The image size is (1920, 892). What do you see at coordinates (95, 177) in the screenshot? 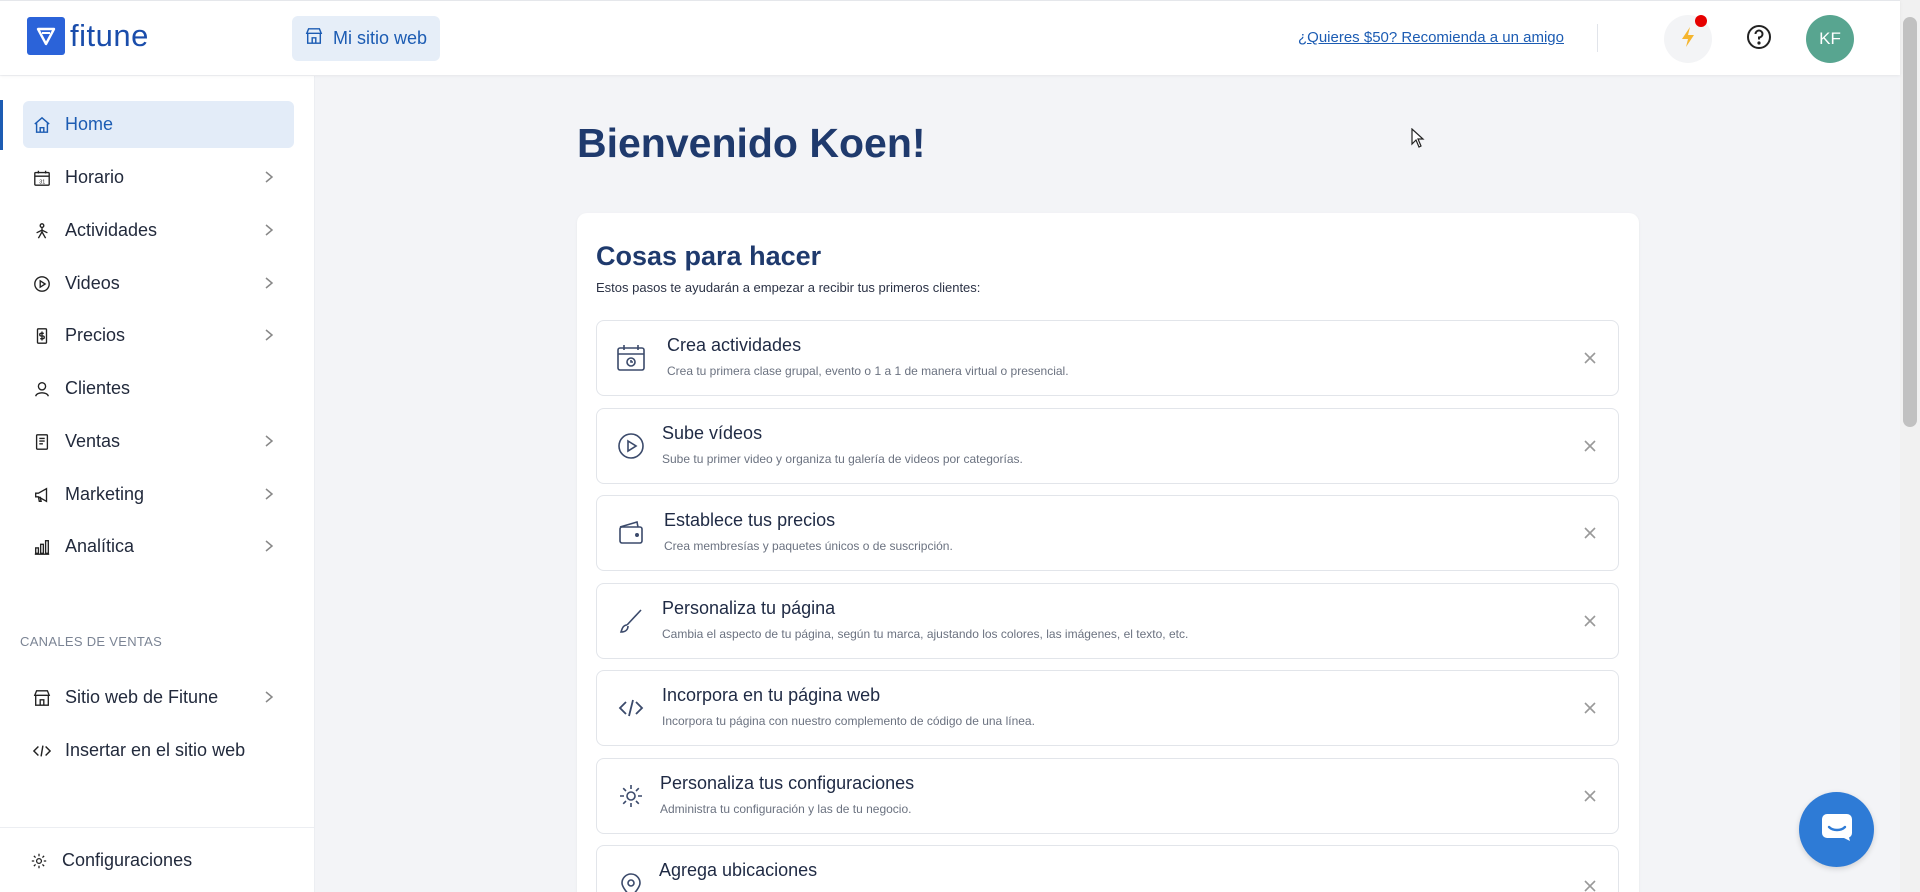
I see `sidebar-item-label: Horario` at bounding box center [95, 177].